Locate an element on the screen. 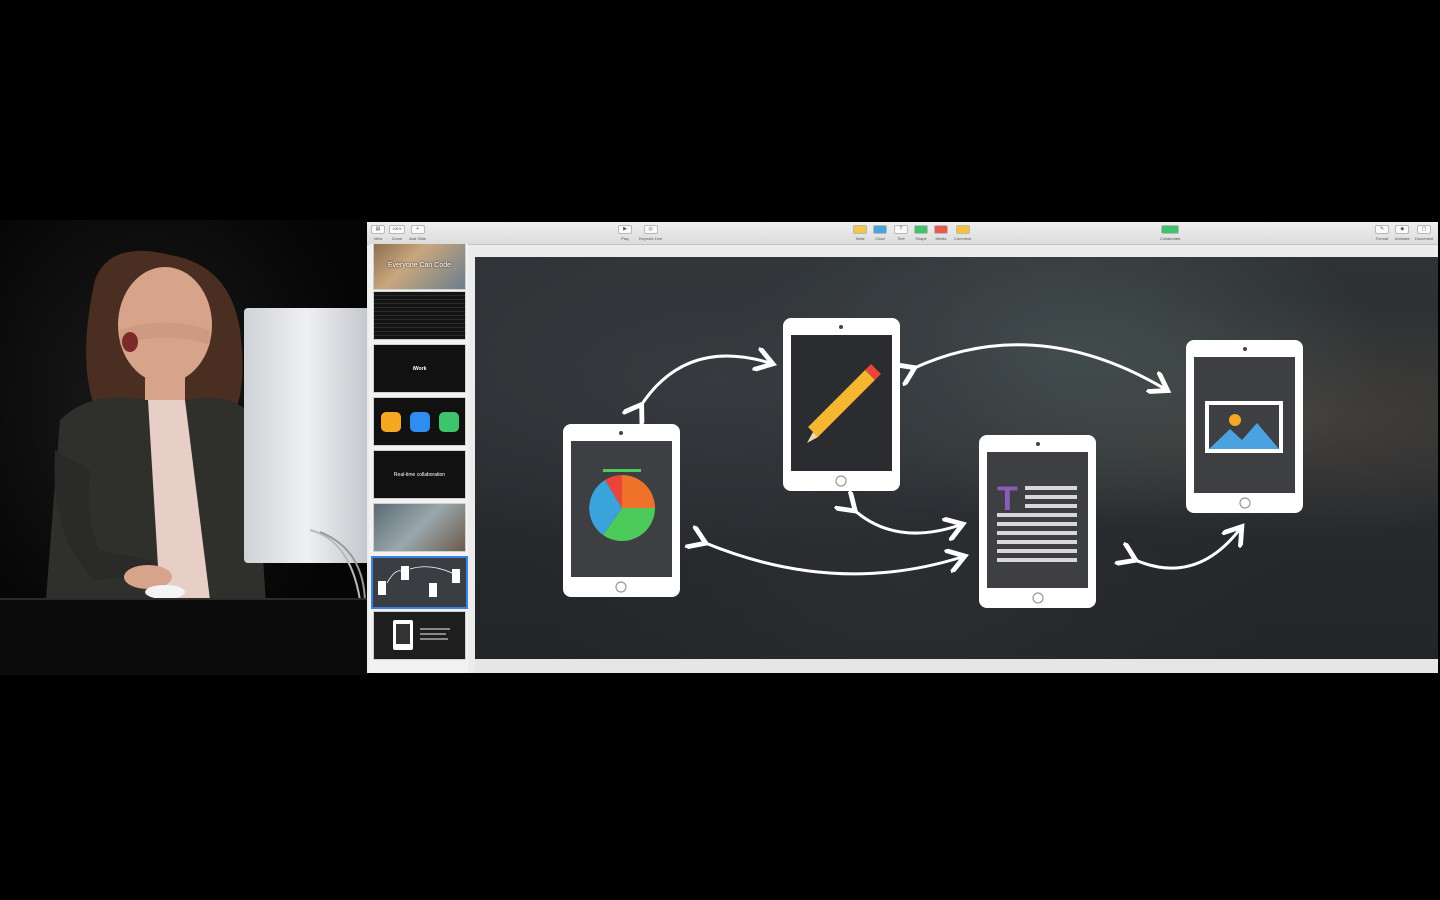 Image resolution: width=1440 pixels, height=900 pixels. slide-thumbnail-3: iWork is located at coordinates (419, 368).